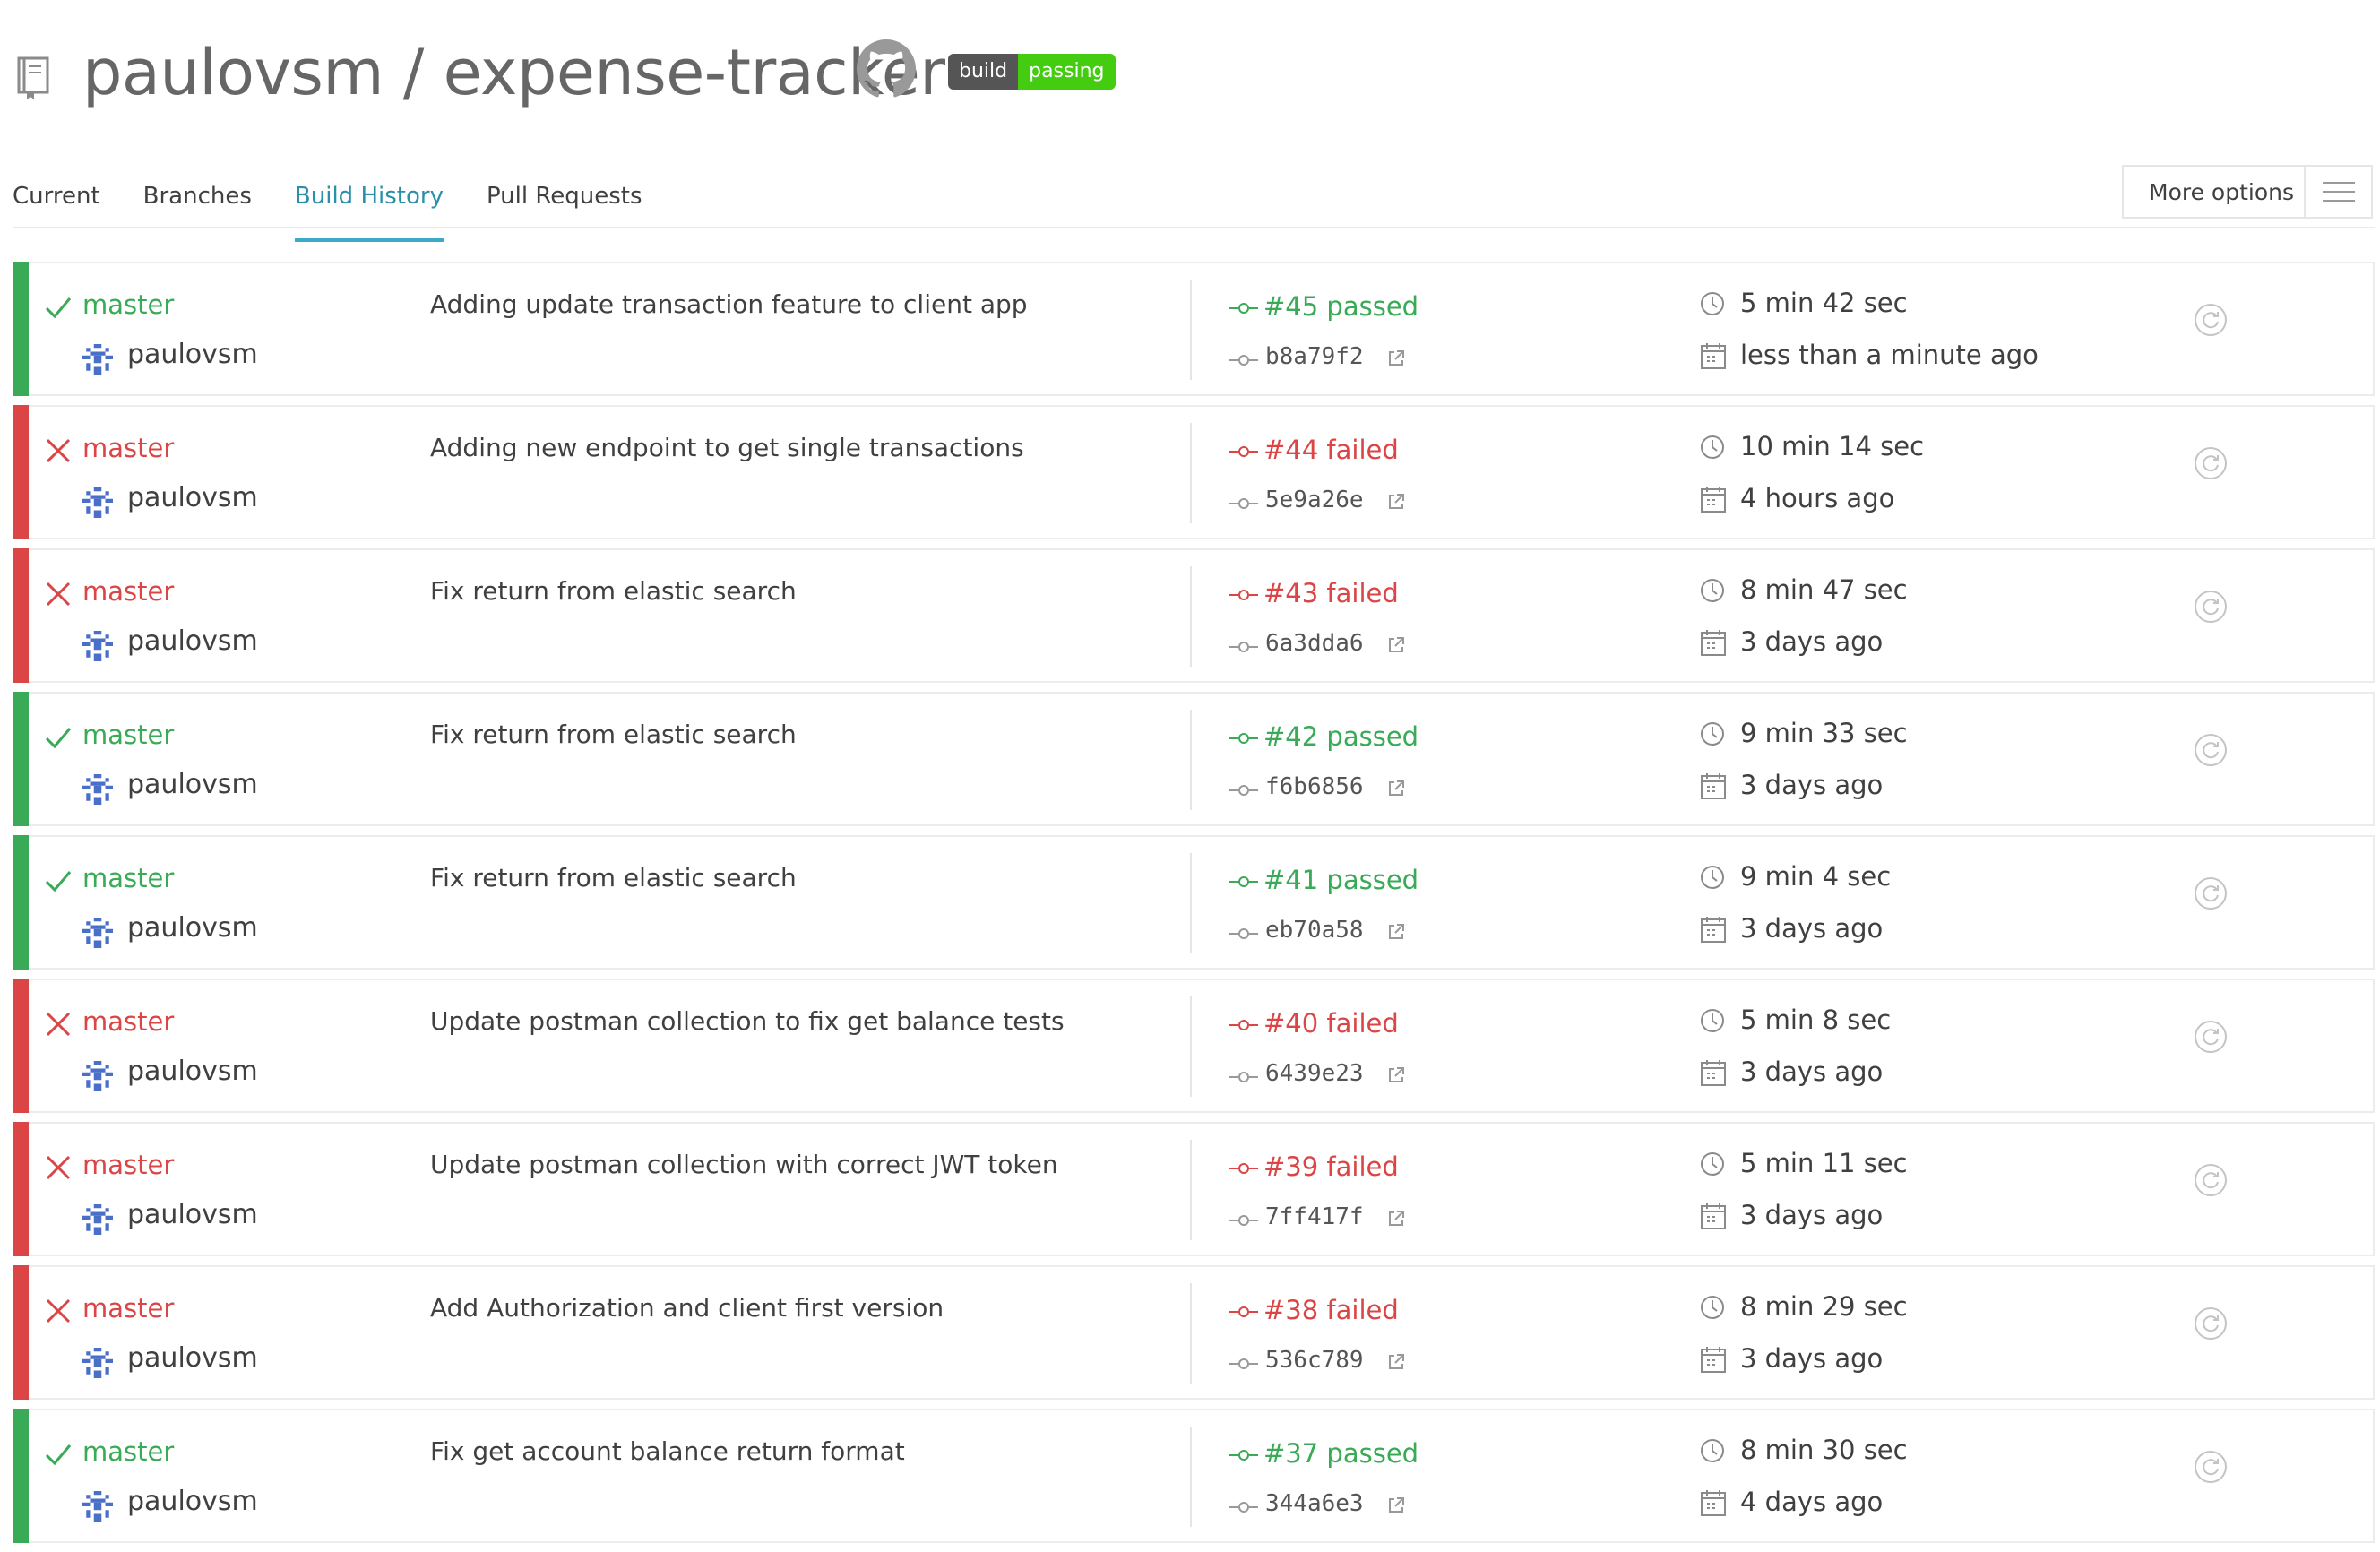 The width and height of the screenshot is (2380, 1552). I want to click on commit-sha-link: 6a3dda6, so click(1315, 643).